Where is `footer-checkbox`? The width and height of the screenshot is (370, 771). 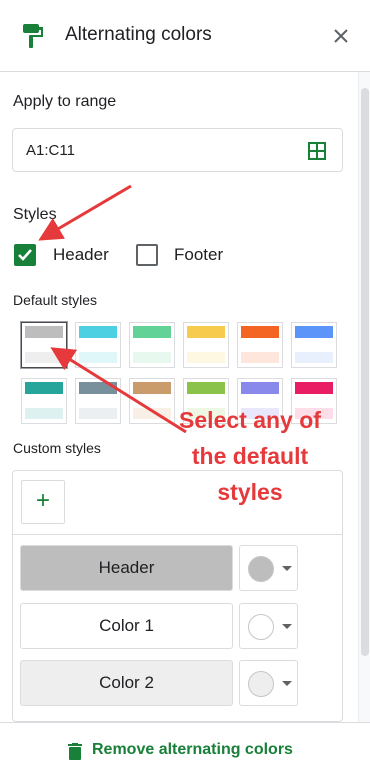
footer-checkbox is located at coordinates (147, 255).